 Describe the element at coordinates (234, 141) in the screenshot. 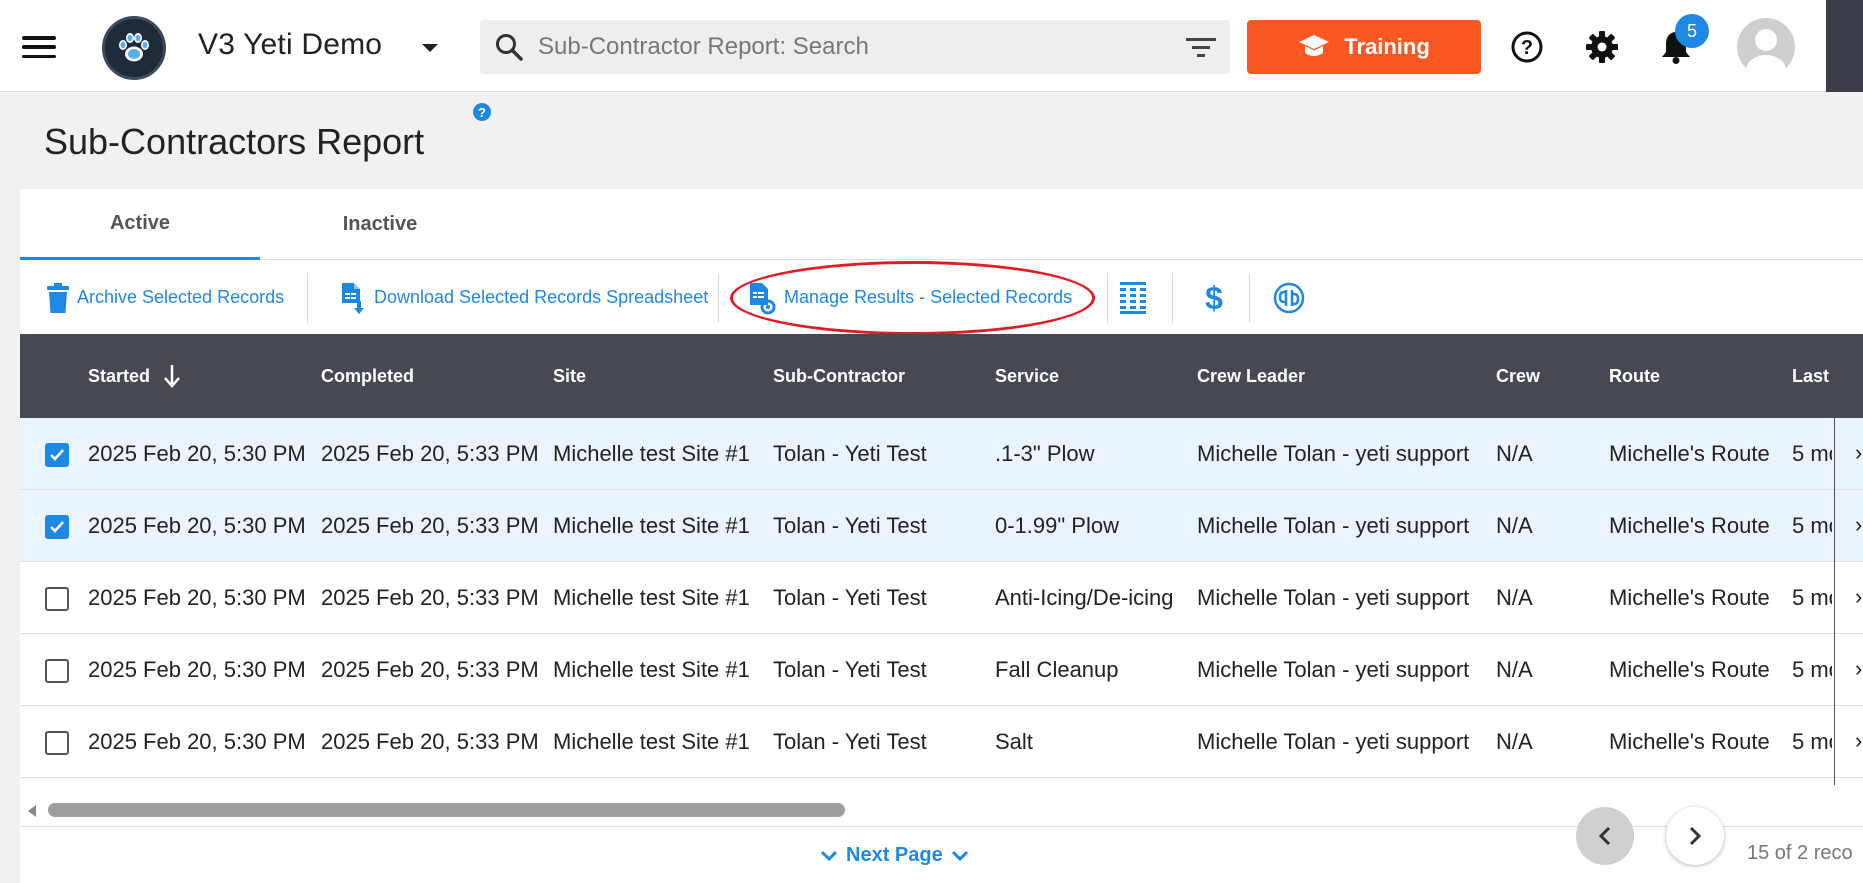

I see `page-title: Sub-Contractors Report` at that location.